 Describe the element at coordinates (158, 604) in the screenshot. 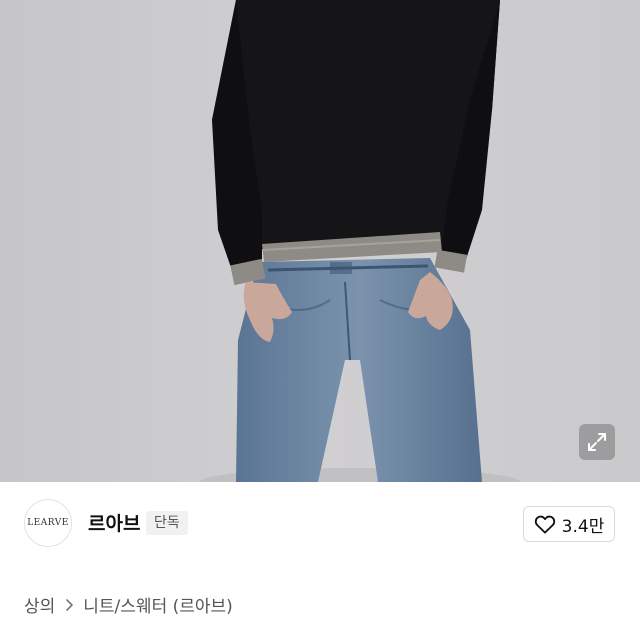

I see `breadcrumb-subcategory: 니트/스웨터 (르아브)` at that location.